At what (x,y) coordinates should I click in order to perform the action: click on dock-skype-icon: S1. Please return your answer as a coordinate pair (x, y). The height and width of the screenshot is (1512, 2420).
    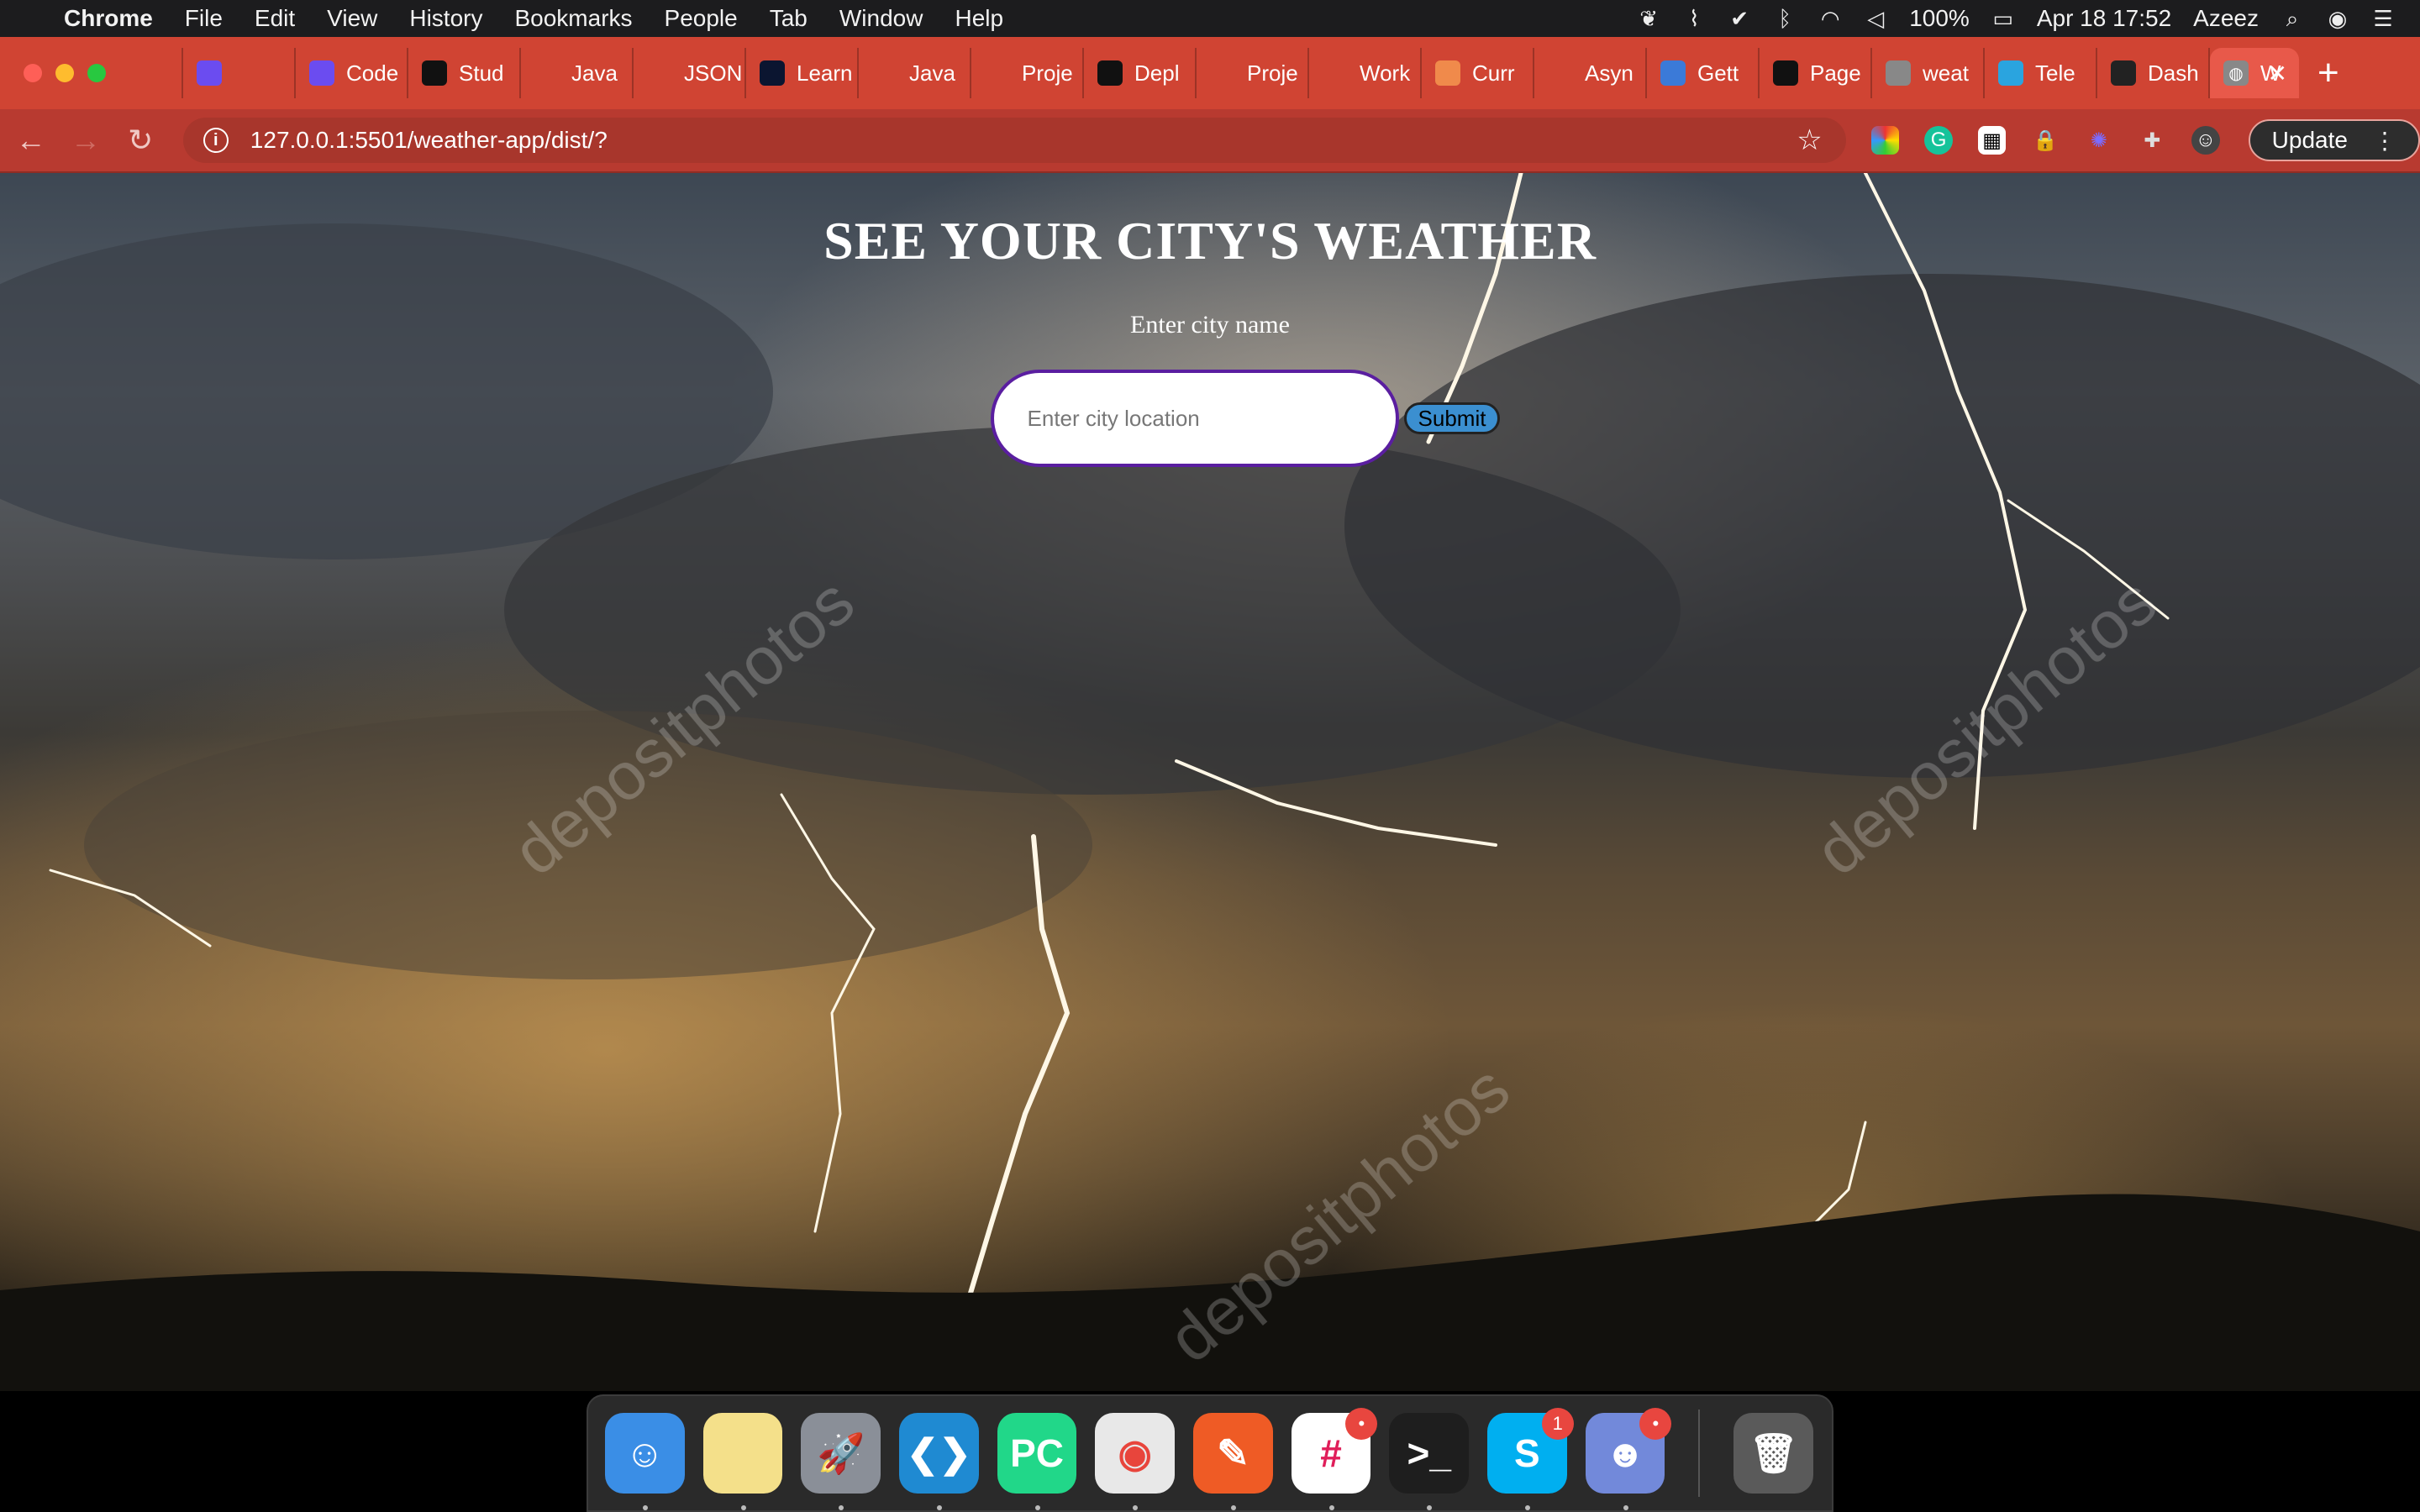
    Looking at the image, I should click on (1530, 1459).